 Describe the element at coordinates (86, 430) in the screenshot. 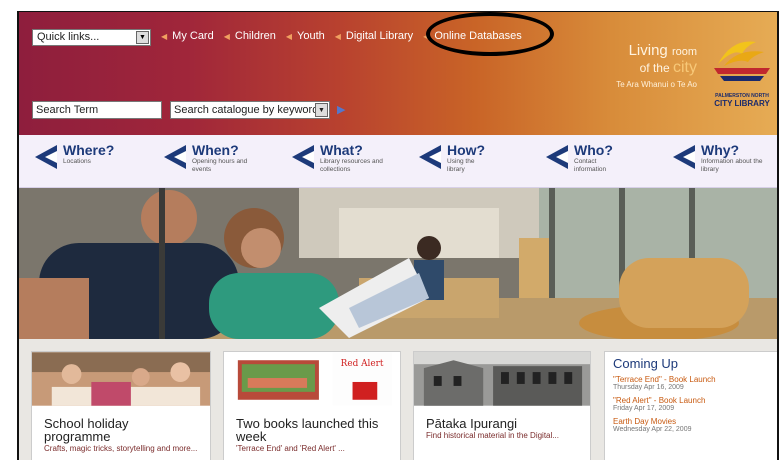

I see `card-title: School holiday programme` at that location.